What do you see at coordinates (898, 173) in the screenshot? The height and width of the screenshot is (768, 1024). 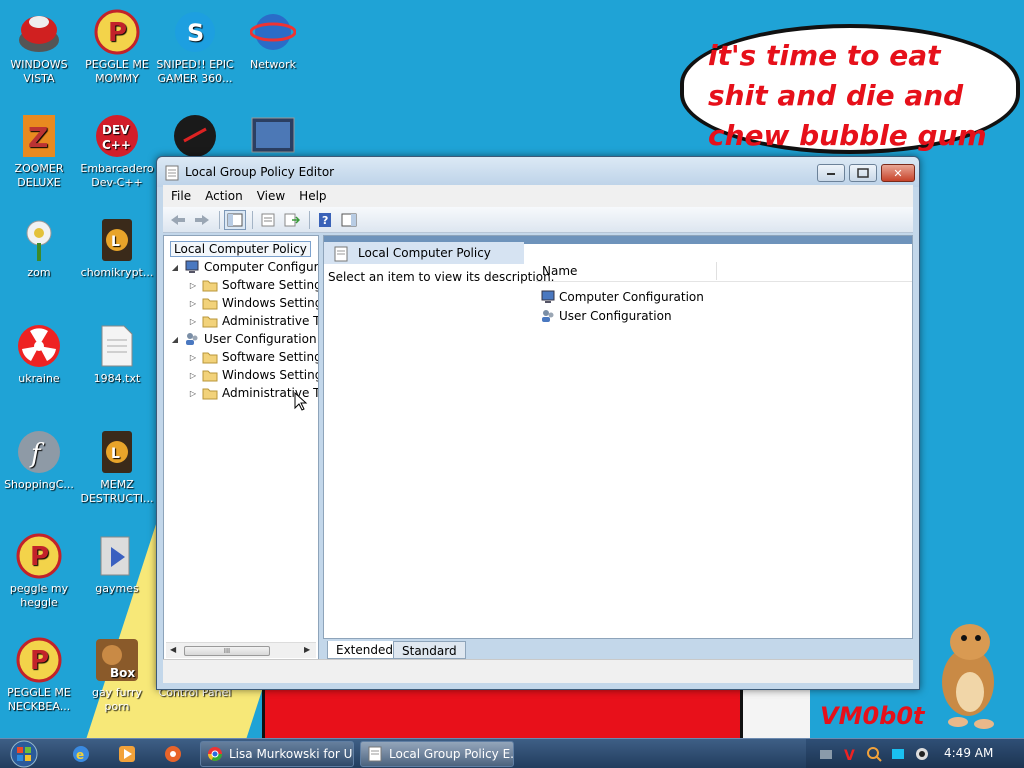 I see `close-button: ✕` at bounding box center [898, 173].